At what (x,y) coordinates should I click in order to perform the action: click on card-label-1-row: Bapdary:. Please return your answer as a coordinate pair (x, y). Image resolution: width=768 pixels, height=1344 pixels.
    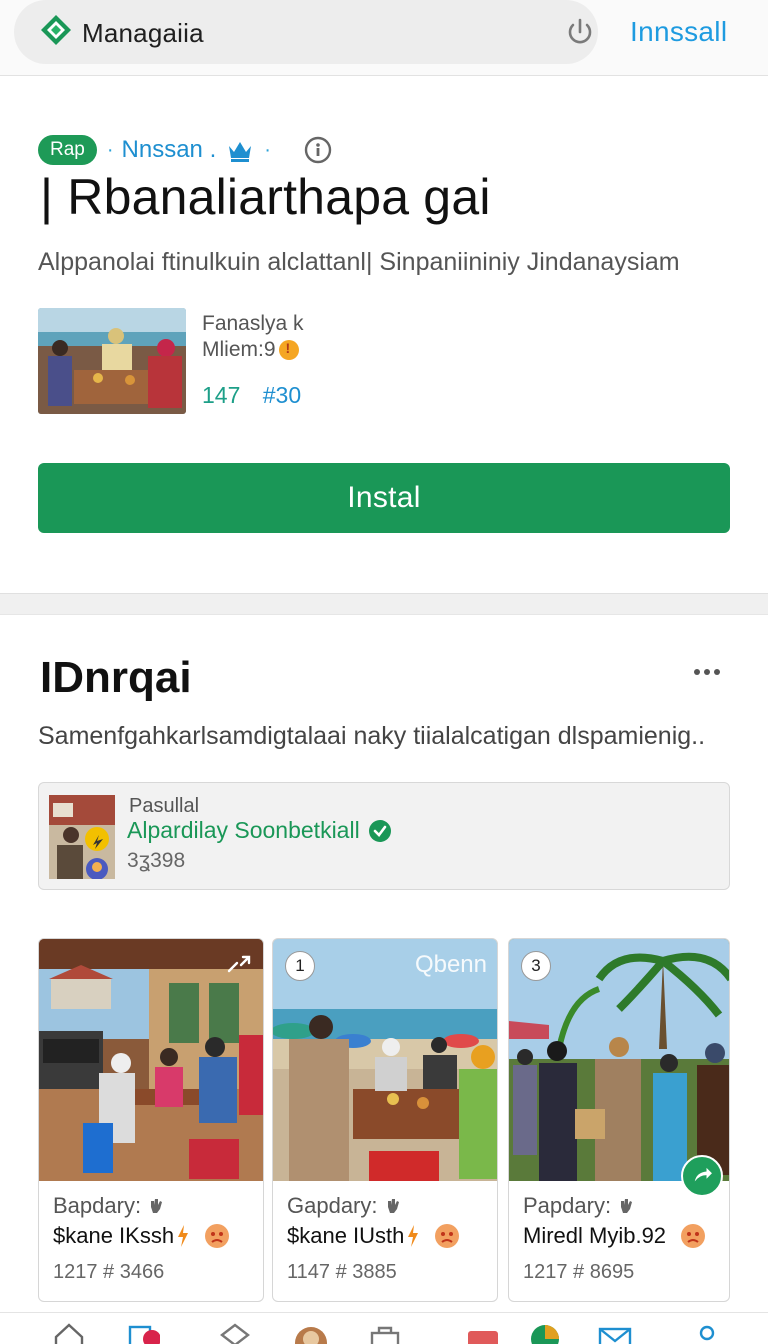
    Looking at the image, I should click on (109, 1206).